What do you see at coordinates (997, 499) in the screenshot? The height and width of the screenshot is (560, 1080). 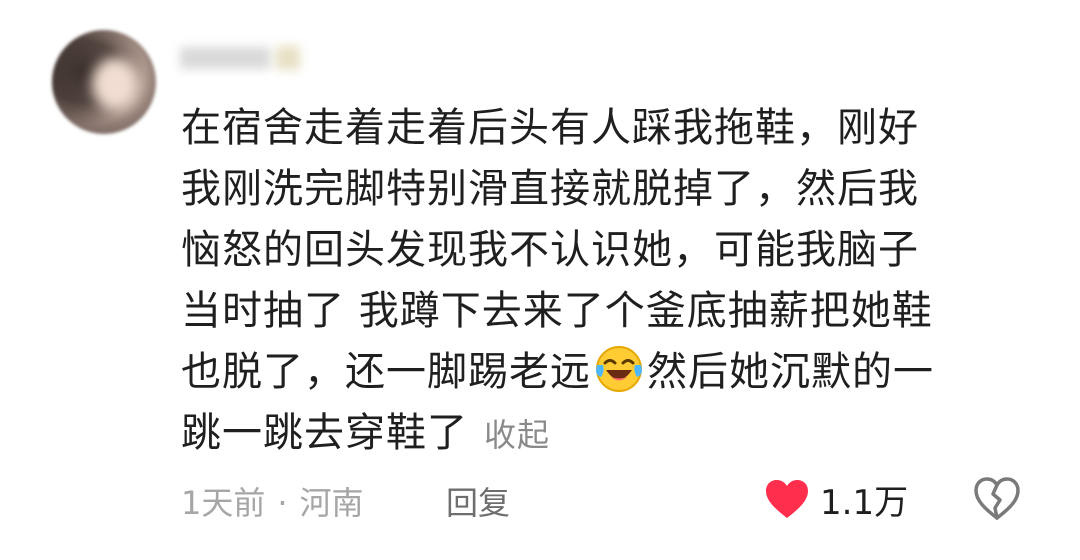 I see `broken-heart-icon` at bounding box center [997, 499].